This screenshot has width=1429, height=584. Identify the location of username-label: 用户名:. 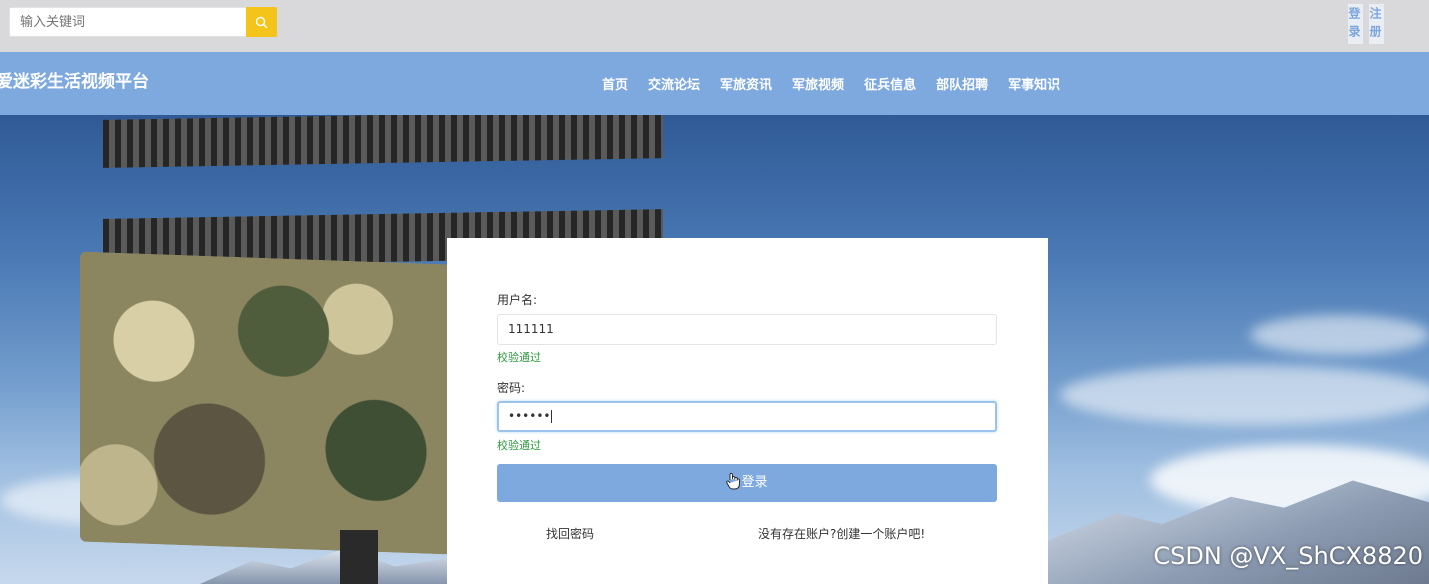
(517, 300).